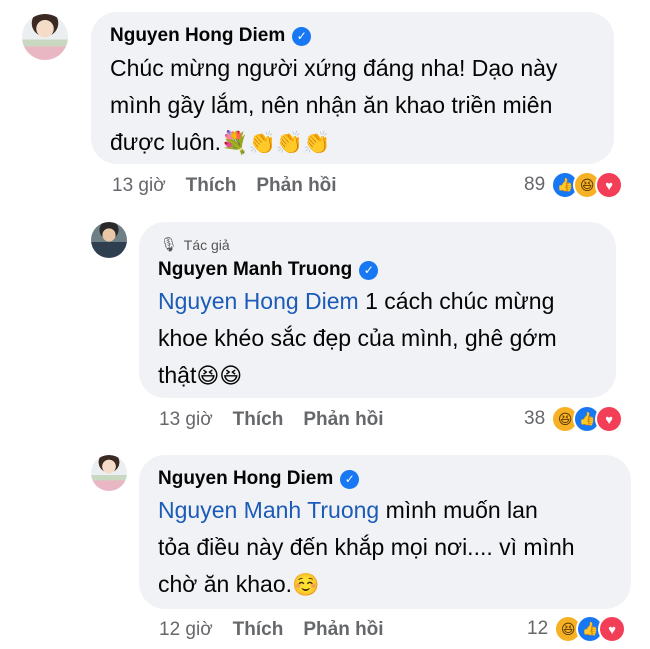  I want to click on comment-author: Nguyen Manh Truong ✓, so click(268, 270).